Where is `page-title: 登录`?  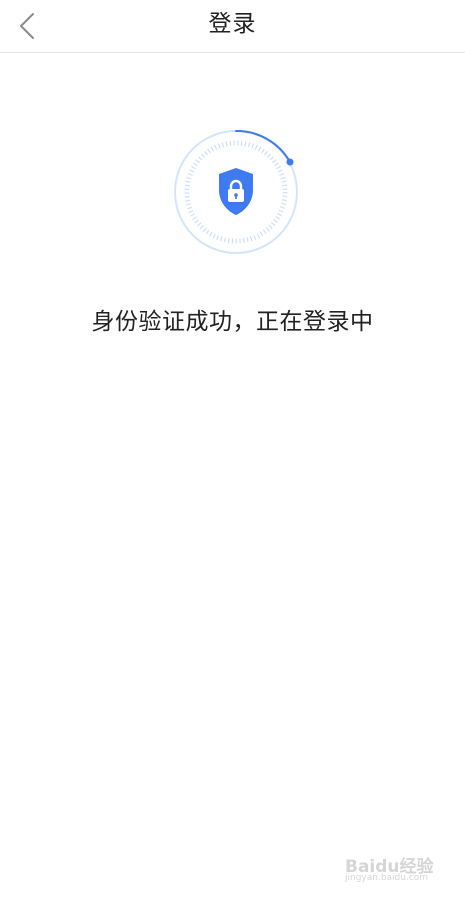
page-title: 登录 is located at coordinates (232, 24).